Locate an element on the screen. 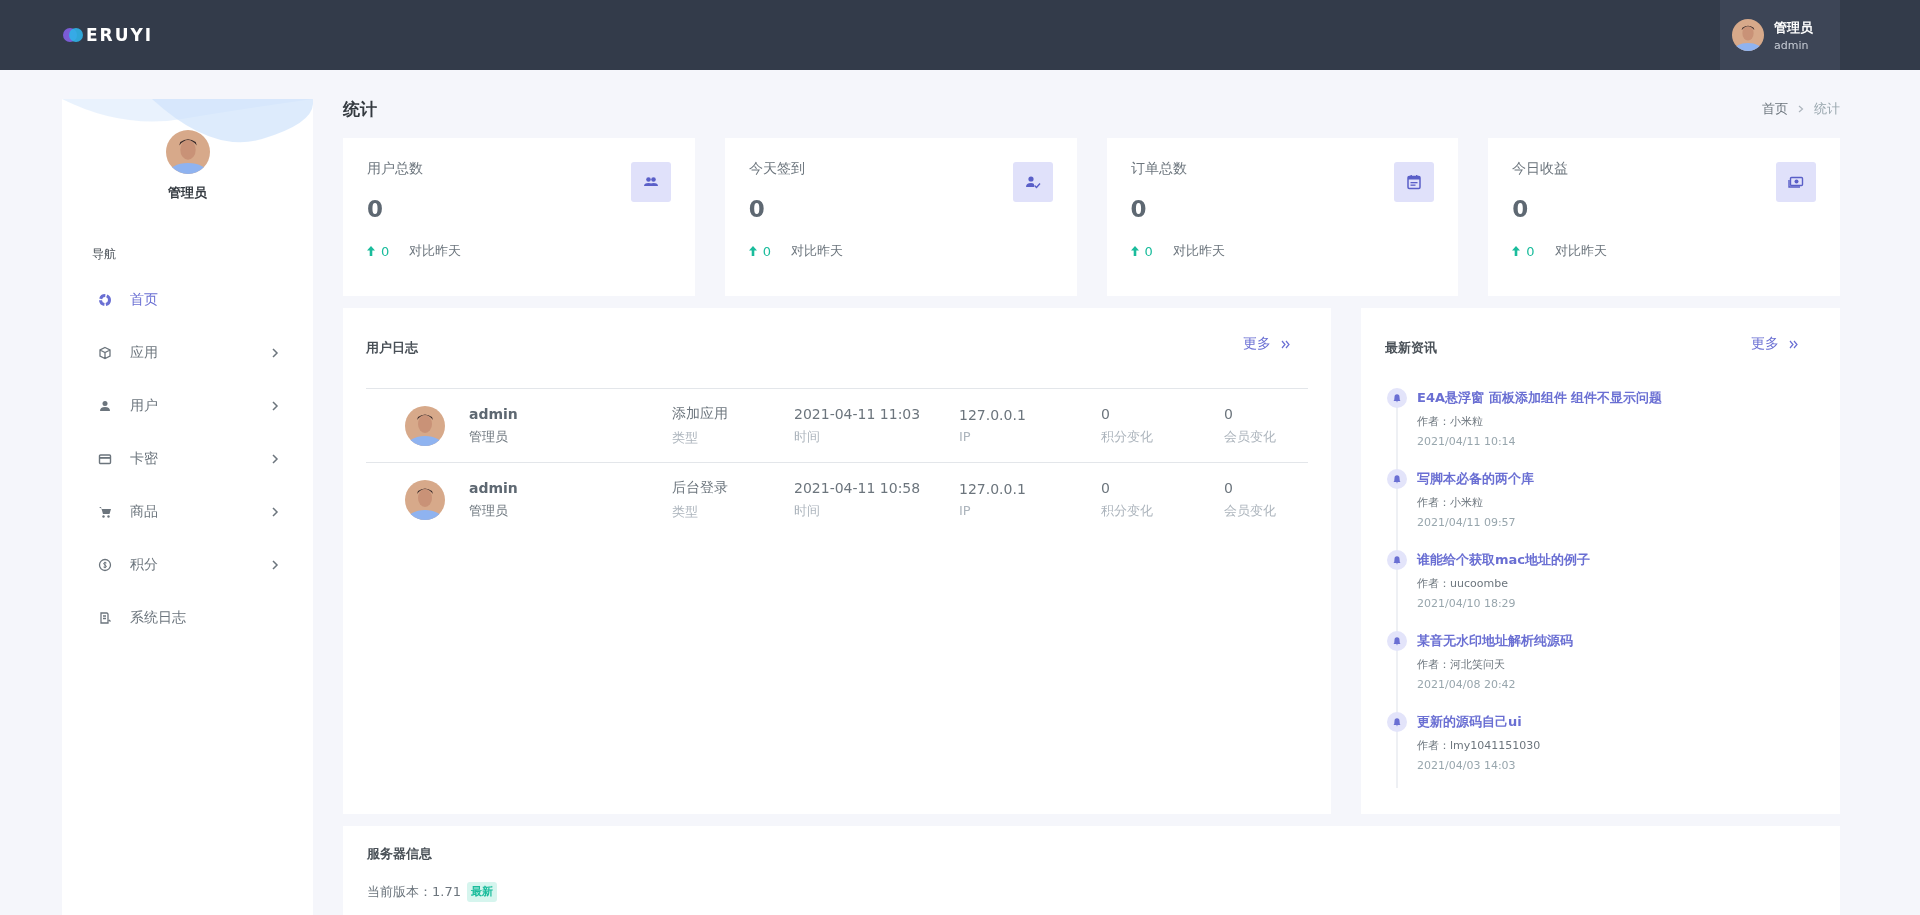 The width and height of the screenshot is (1920, 915). news-title-link: 写脚本必备的两个库 is located at coordinates (1475, 479).